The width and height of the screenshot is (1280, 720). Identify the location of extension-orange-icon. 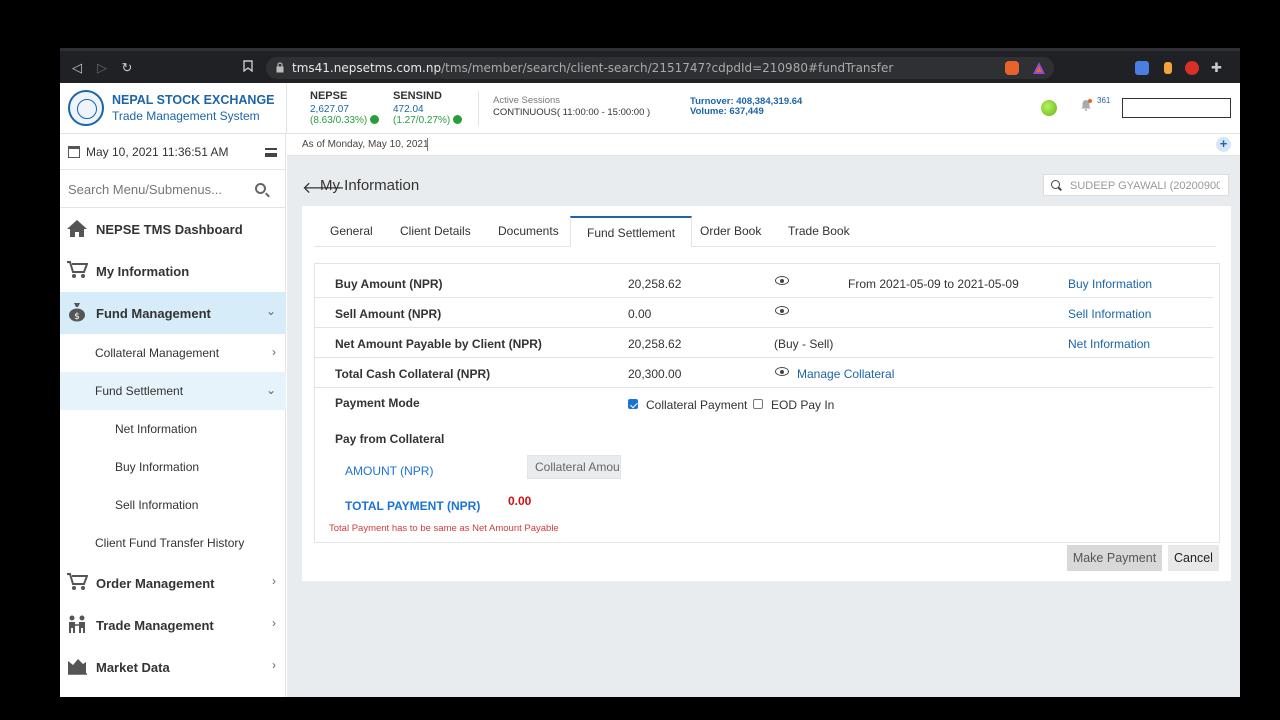
(1168, 68).